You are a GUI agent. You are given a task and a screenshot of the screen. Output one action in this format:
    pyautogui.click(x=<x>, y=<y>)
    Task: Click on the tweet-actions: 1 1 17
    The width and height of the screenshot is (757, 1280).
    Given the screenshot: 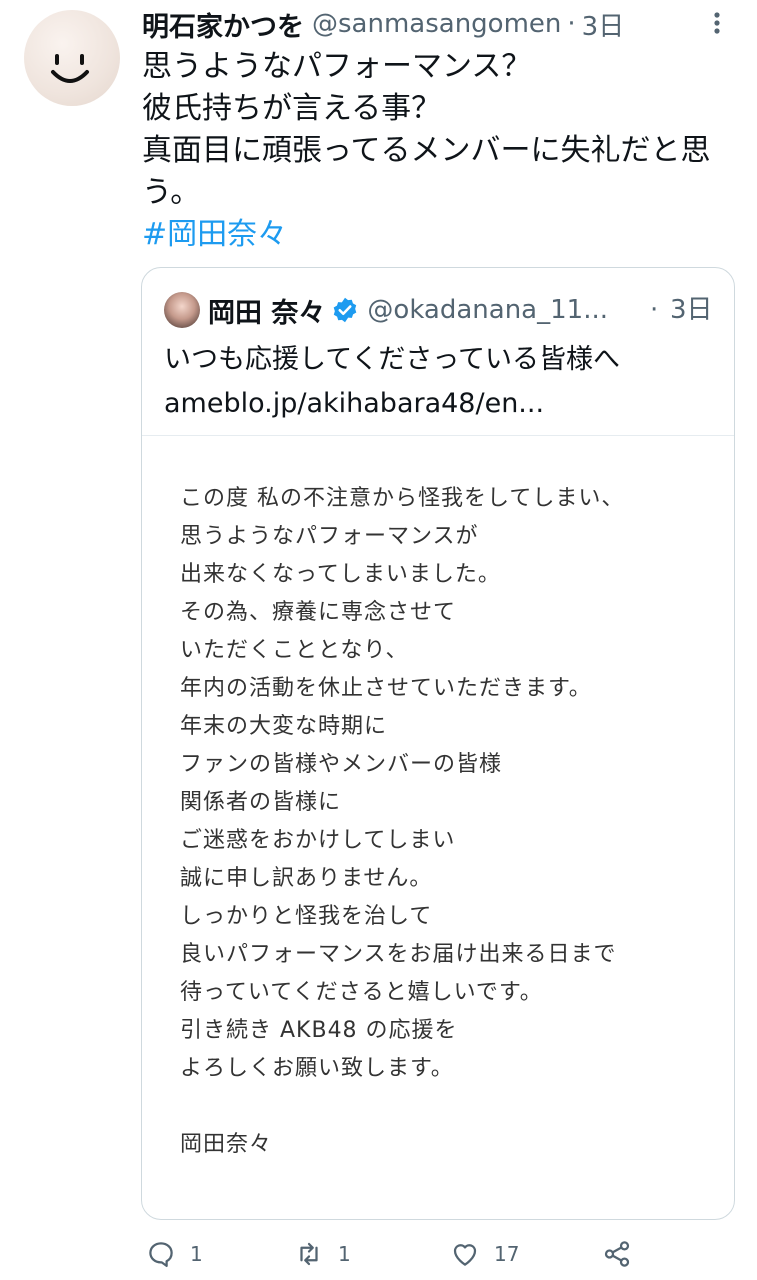 What is the action you would take?
    pyautogui.click(x=378, y=1254)
    